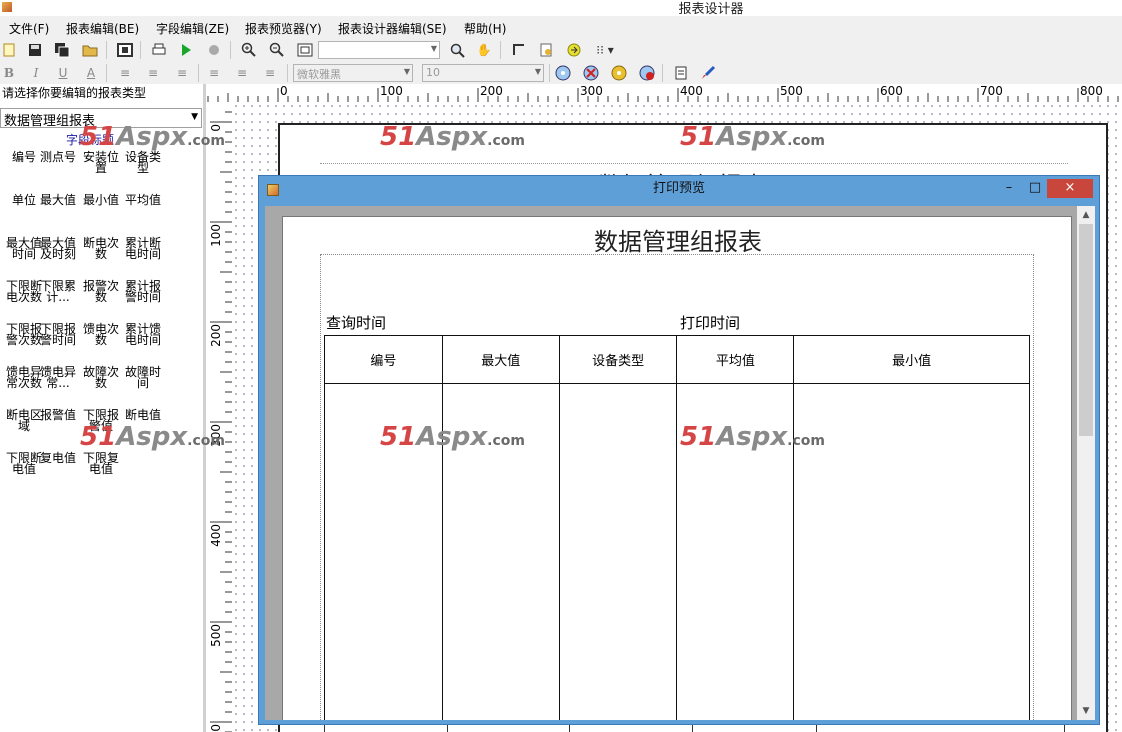  What do you see at coordinates (563, 73) in the screenshot?
I see `disc-blue-icon` at bounding box center [563, 73].